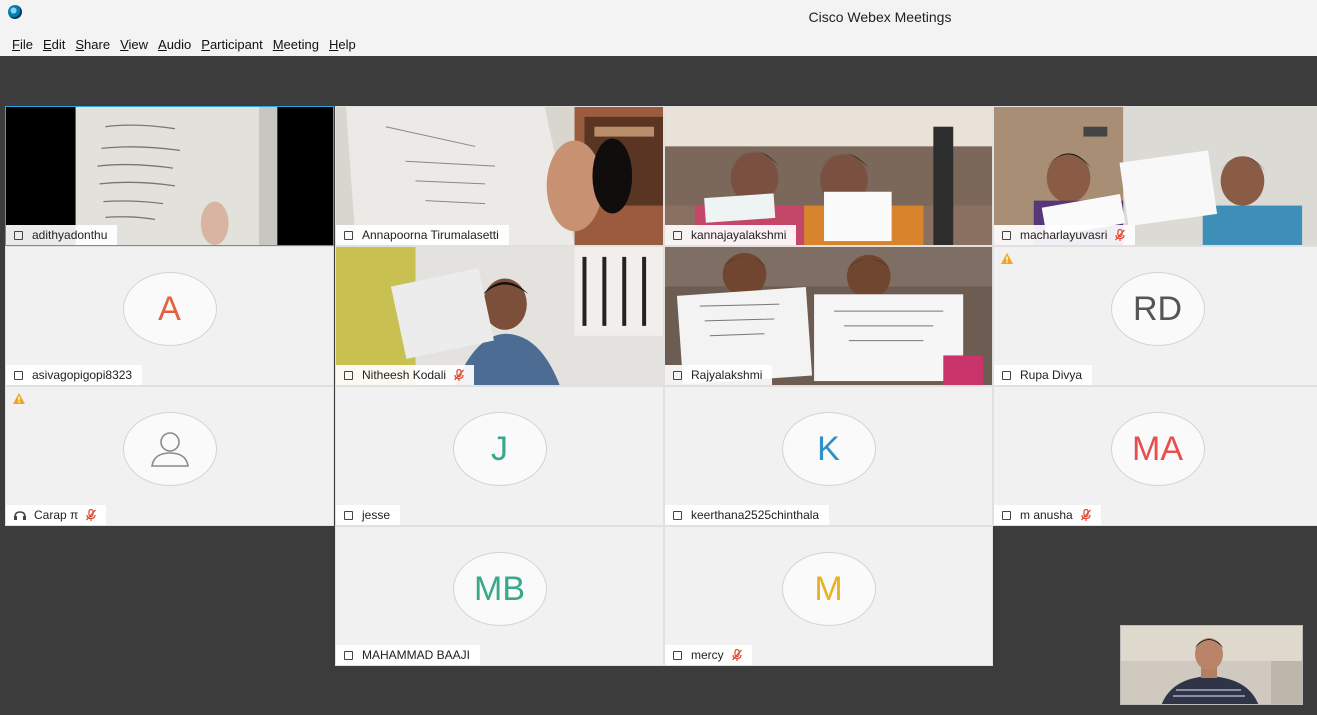 The image size is (1317, 715). What do you see at coordinates (169, 309) in the screenshot?
I see `avatar-initials: A` at bounding box center [169, 309].